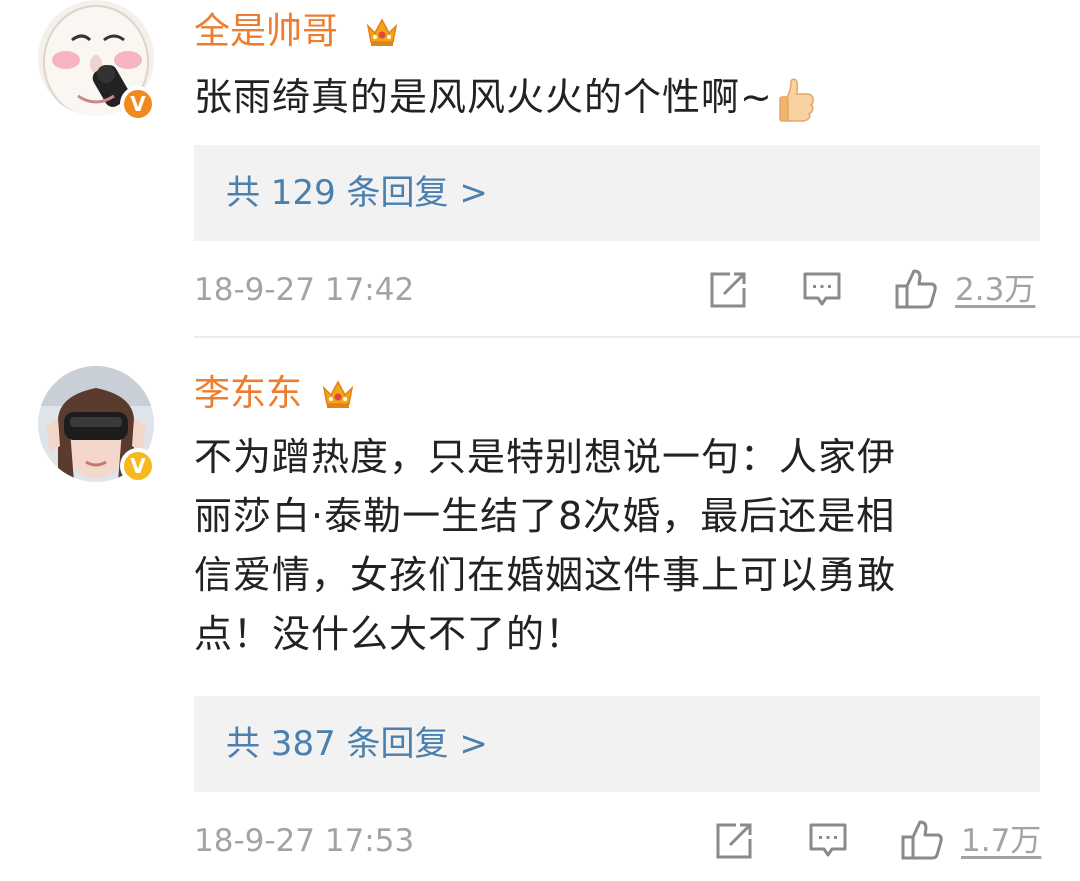 This screenshot has height=881, width=1080. Describe the element at coordinates (619, 97) in the screenshot. I see `comment-text: 张雨绮真的是风风火火的个性啊~` at that location.